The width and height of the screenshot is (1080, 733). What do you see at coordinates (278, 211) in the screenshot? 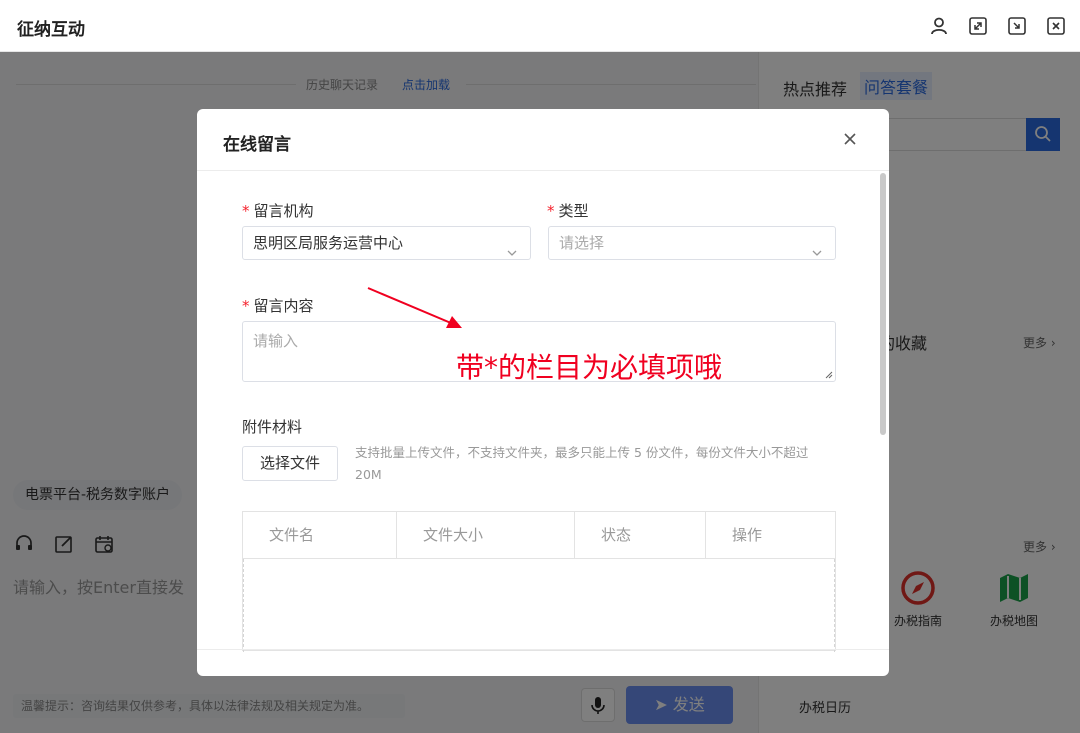
I see `org-label: * 留言机构` at bounding box center [278, 211].